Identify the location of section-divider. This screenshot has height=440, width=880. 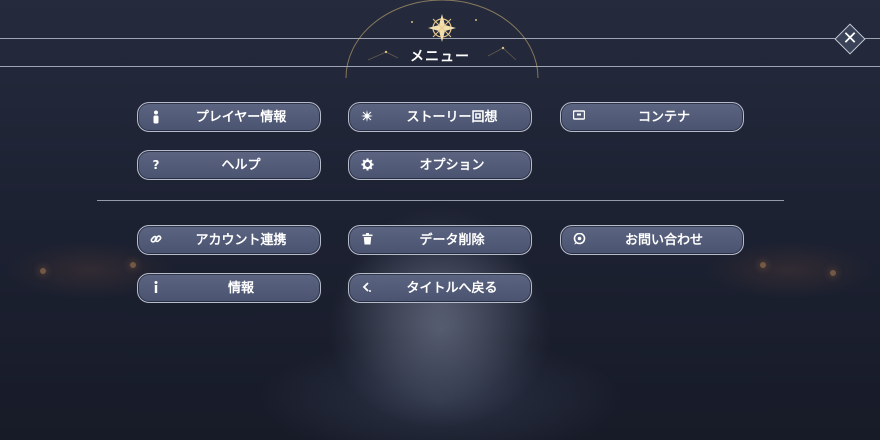
(440, 200).